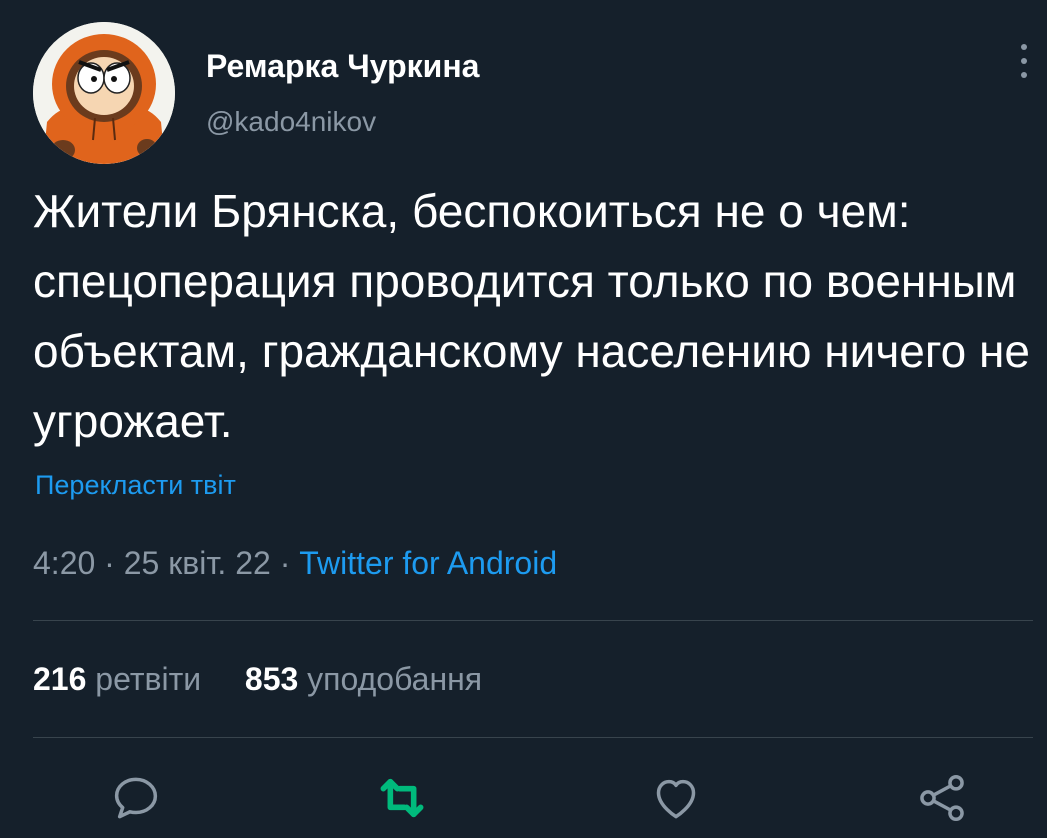 The height and width of the screenshot is (838, 1047). What do you see at coordinates (60, 679) in the screenshot?
I see `retweets-count: 216` at bounding box center [60, 679].